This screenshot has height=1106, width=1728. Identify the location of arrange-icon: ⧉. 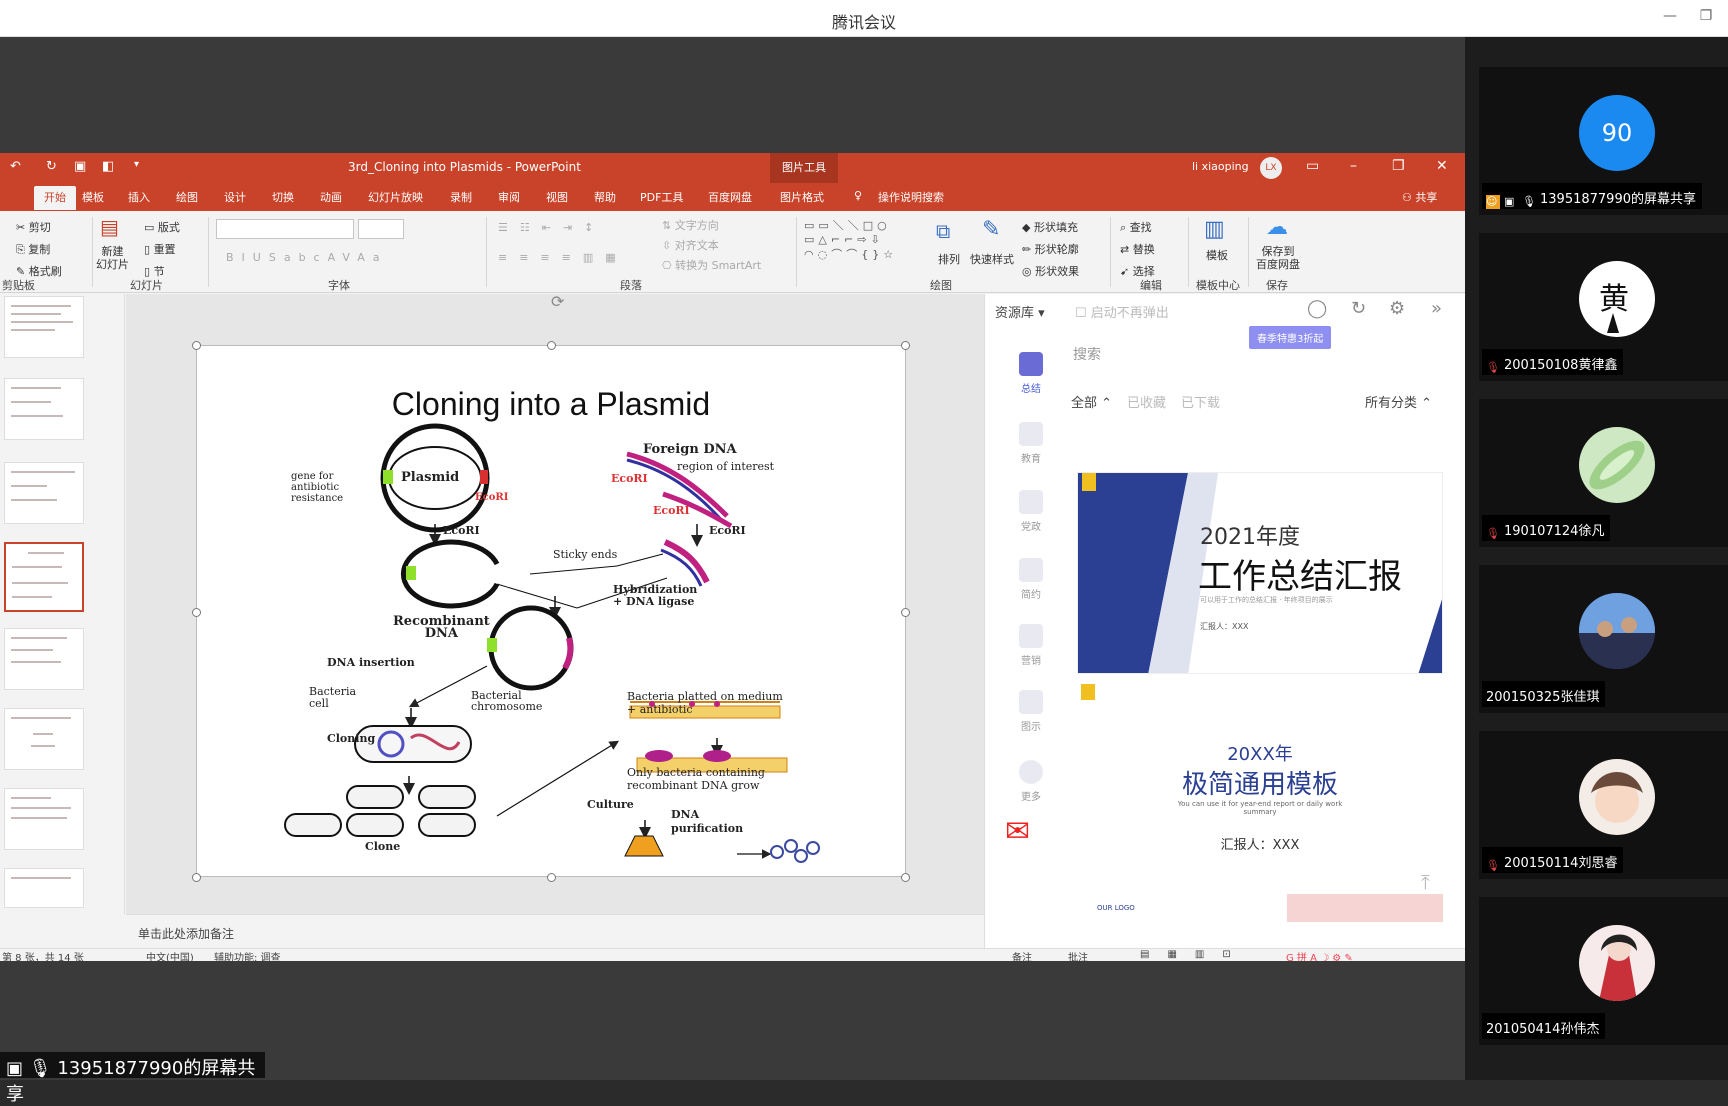
(943, 231).